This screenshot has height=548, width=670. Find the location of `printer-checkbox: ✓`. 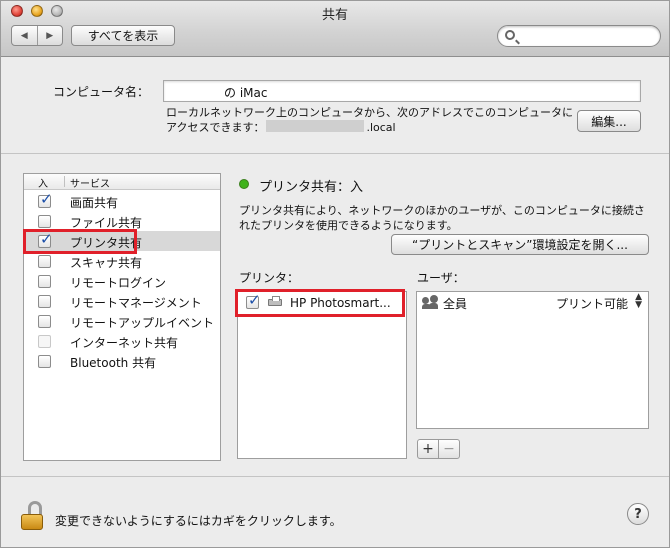

printer-checkbox: ✓ is located at coordinates (253, 300).